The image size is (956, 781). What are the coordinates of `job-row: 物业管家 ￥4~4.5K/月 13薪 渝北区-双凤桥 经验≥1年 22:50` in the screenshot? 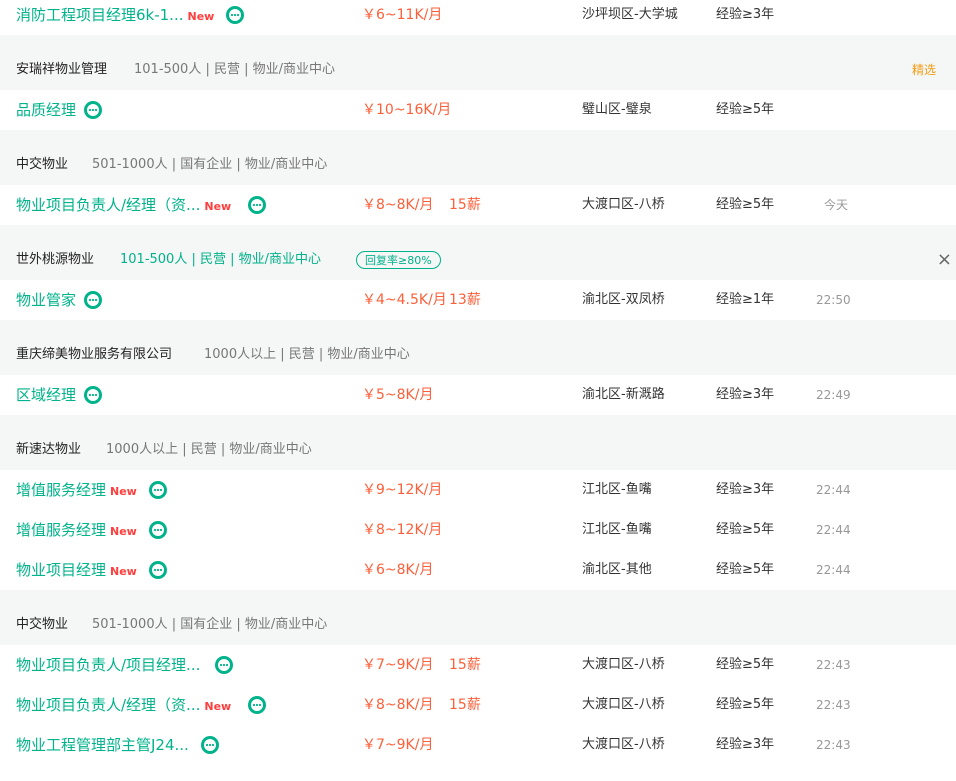 It's located at (478, 300).